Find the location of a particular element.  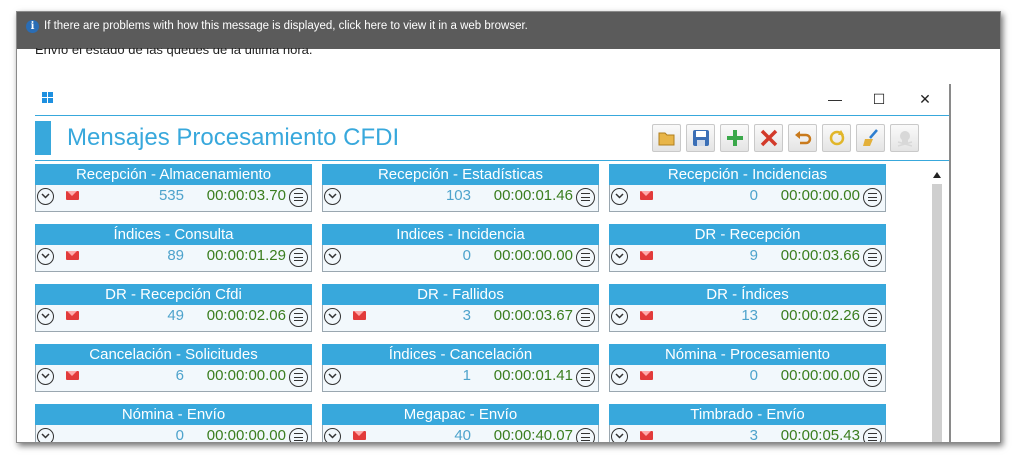

delete-icon is located at coordinates (769, 138).